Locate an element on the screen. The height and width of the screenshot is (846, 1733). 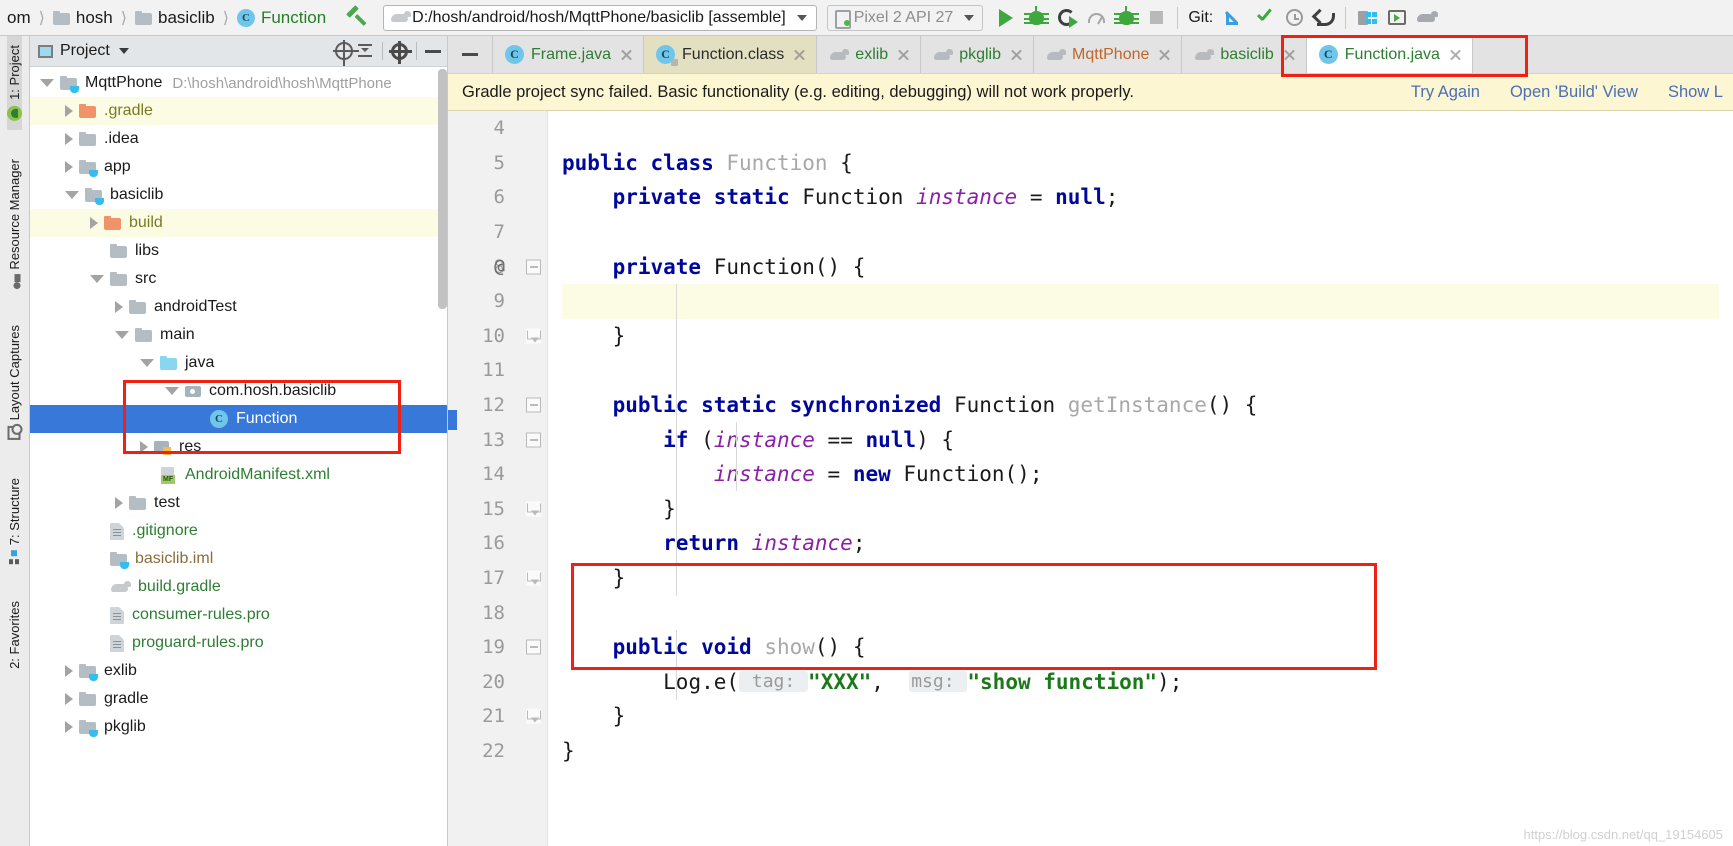
editor-tab: C Function.java is located at coordinates (1389, 54).